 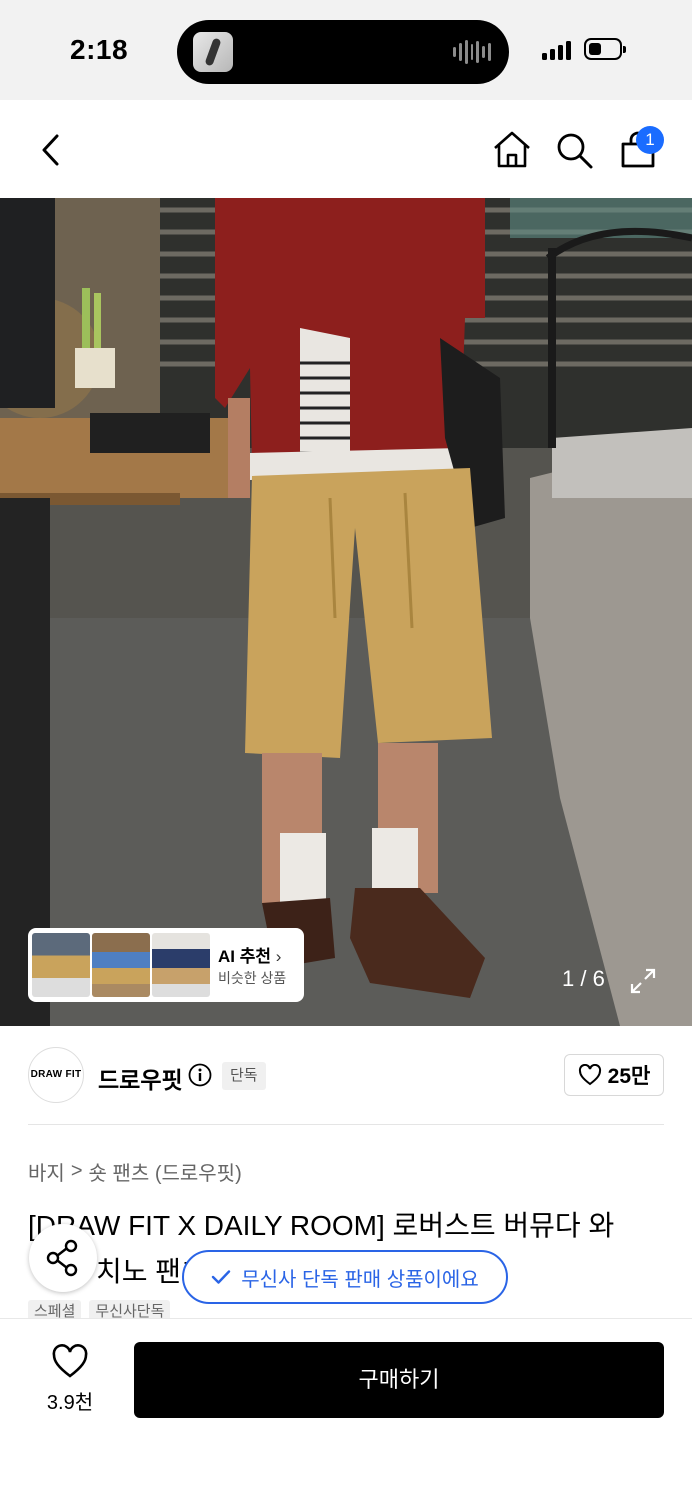 I want to click on exclusive-badge: 단독, so click(x=244, y=1076).